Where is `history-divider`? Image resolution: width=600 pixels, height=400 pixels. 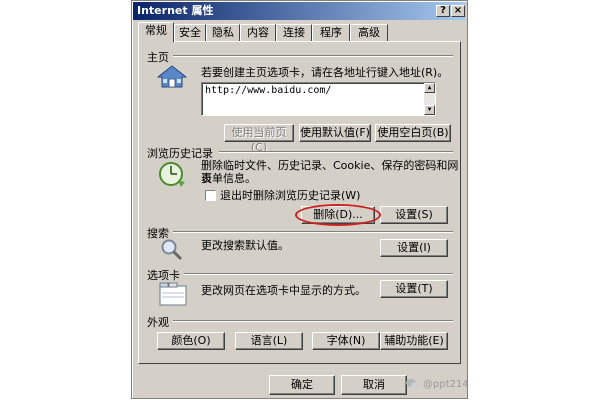 history-divider is located at coordinates (336, 152).